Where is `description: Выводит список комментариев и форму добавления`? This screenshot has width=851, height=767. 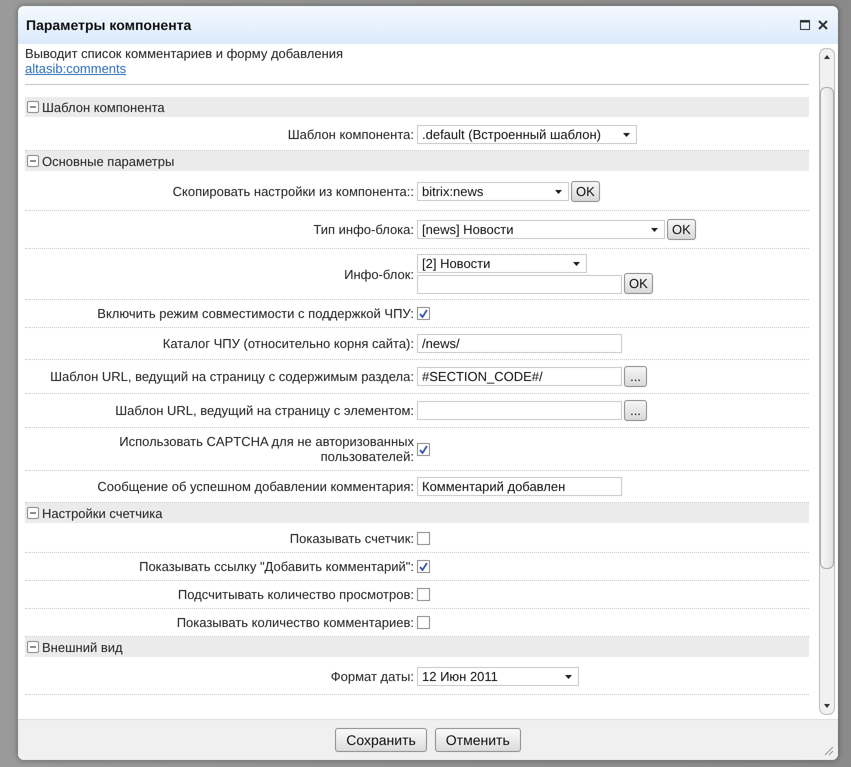 description: Выводит список комментариев и форму добавления is located at coordinates (184, 53).